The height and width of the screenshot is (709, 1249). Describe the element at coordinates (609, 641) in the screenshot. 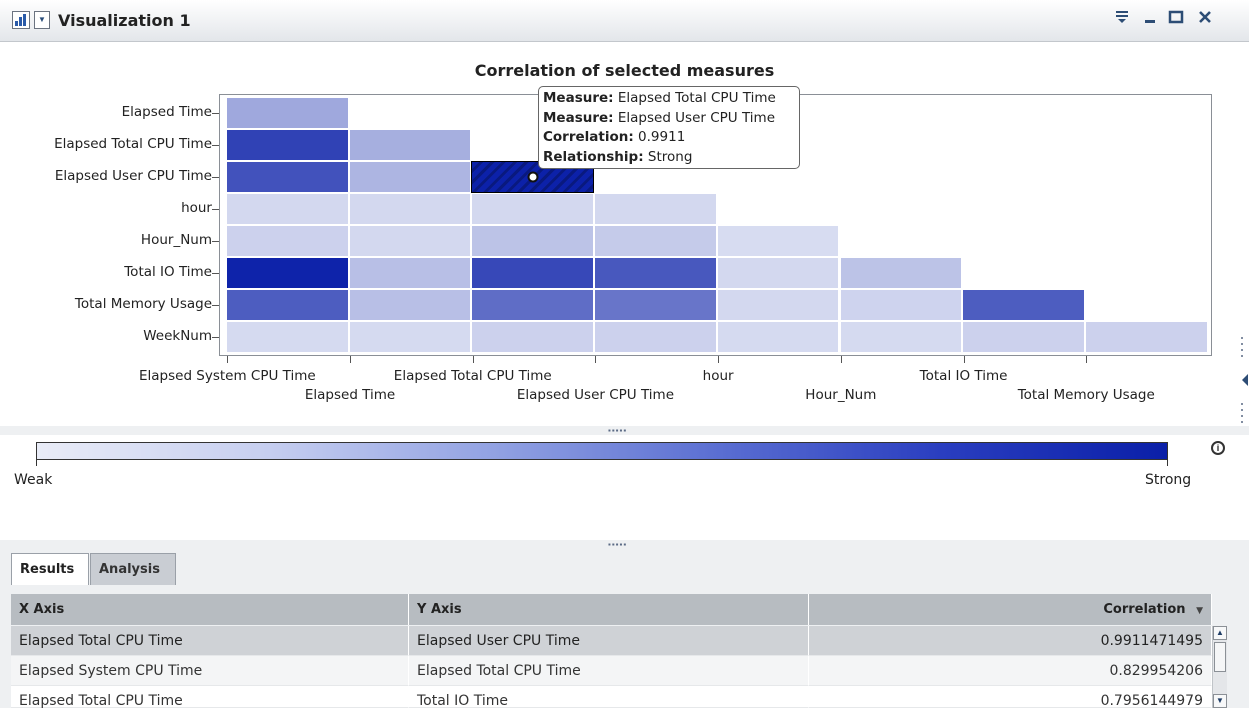

I see `cell-y-axis: Elapsed User CPU Time` at that location.